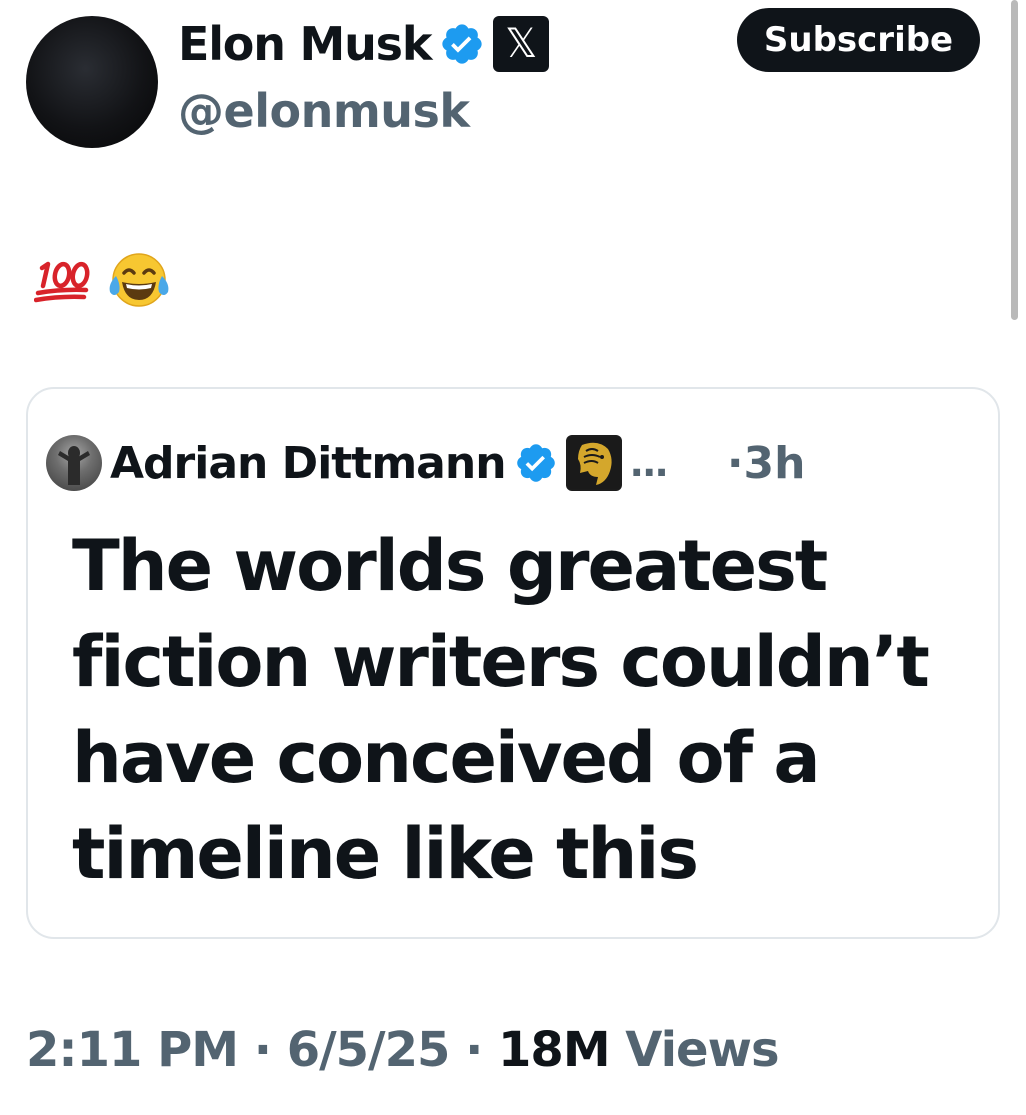  Describe the element at coordinates (702, 1050) in the screenshot. I see `views-label: Views` at that location.